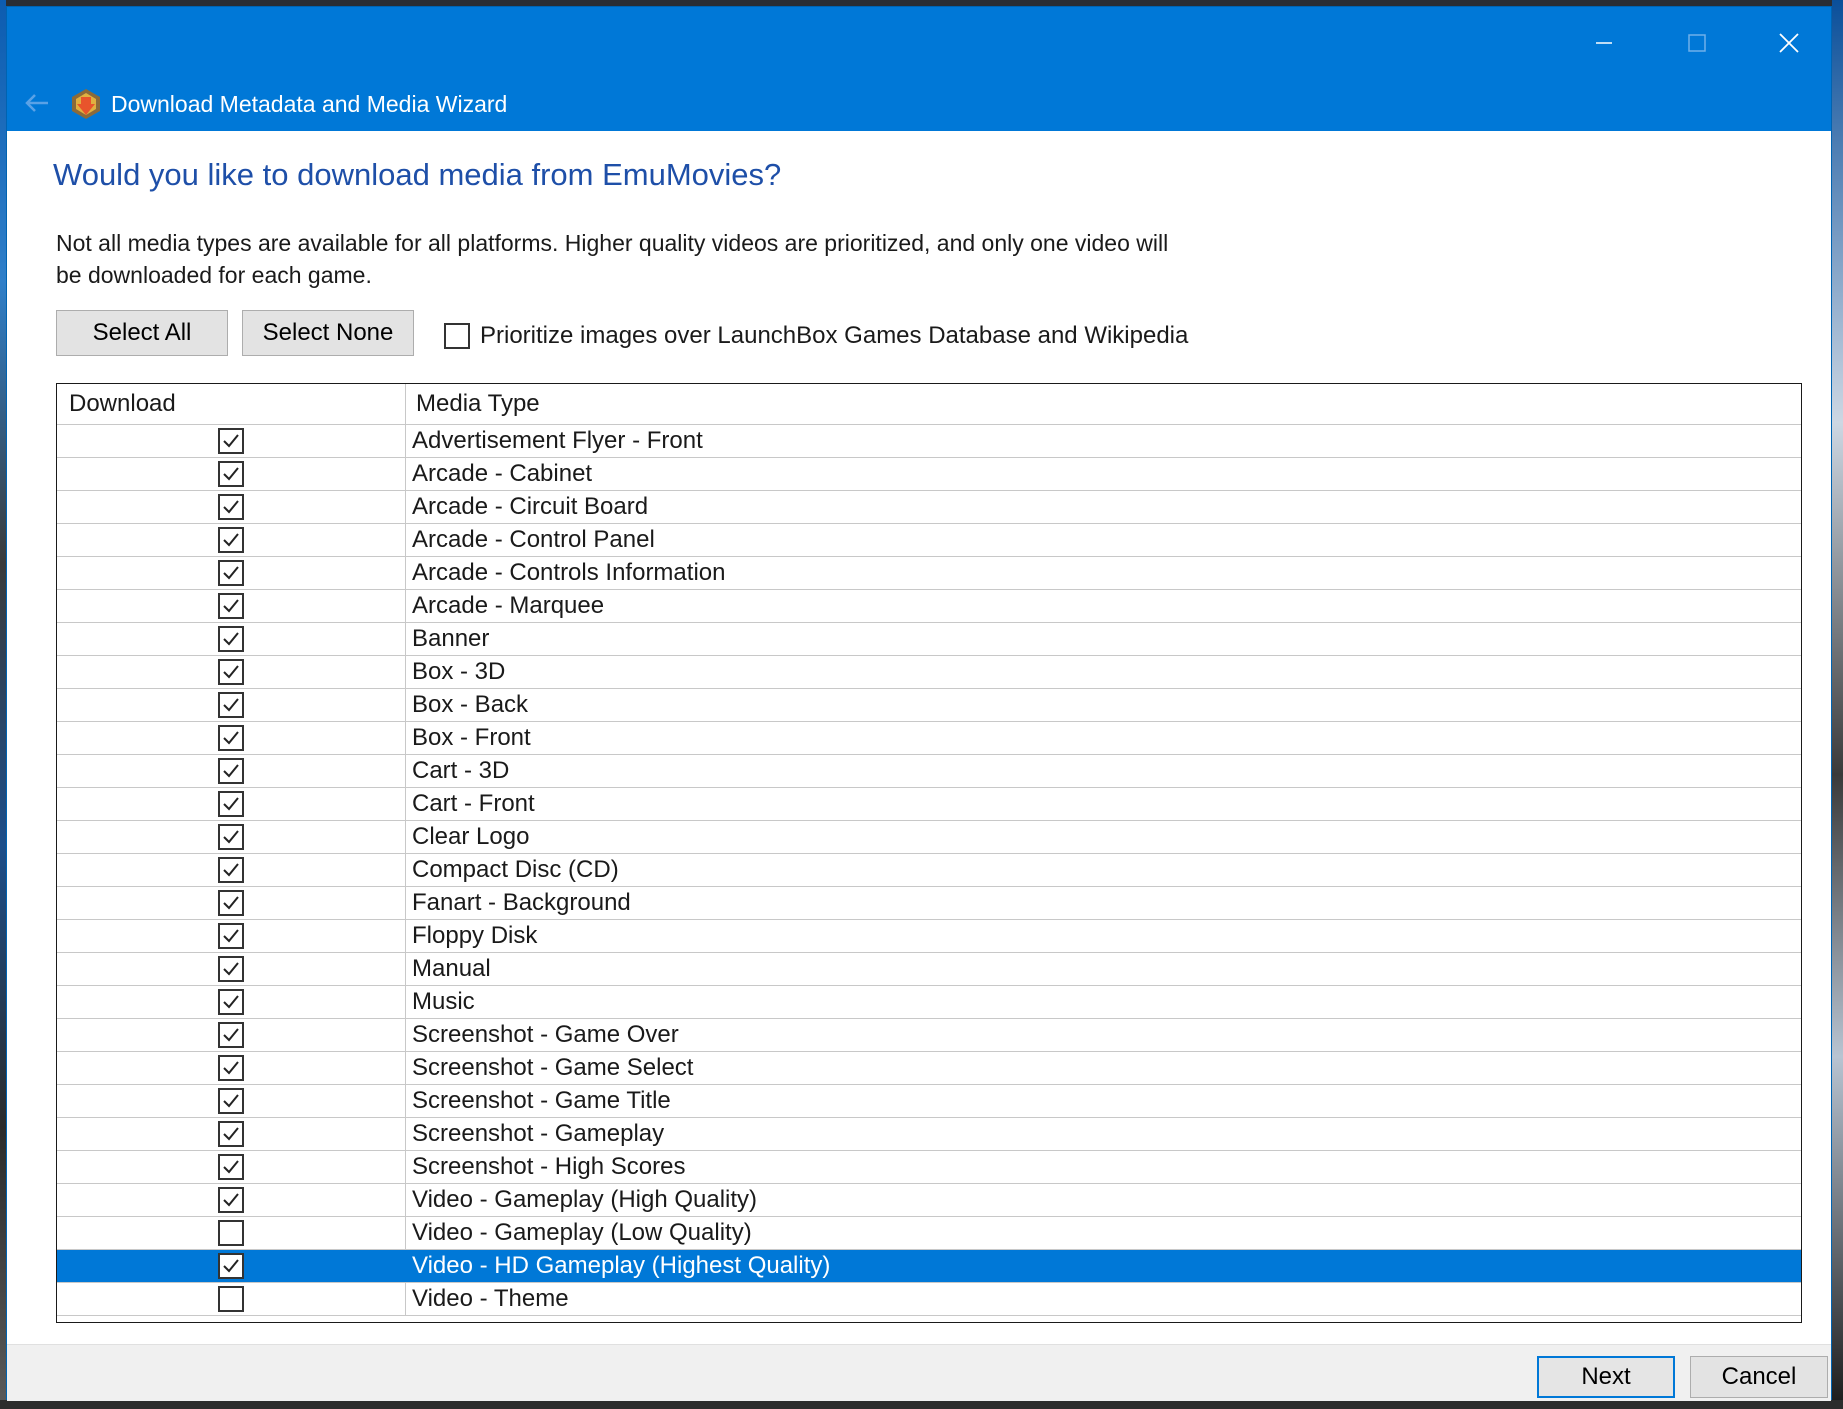  Describe the element at coordinates (929, 903) in the screenshot. I see `table-row: Fanart - Background` at that location.